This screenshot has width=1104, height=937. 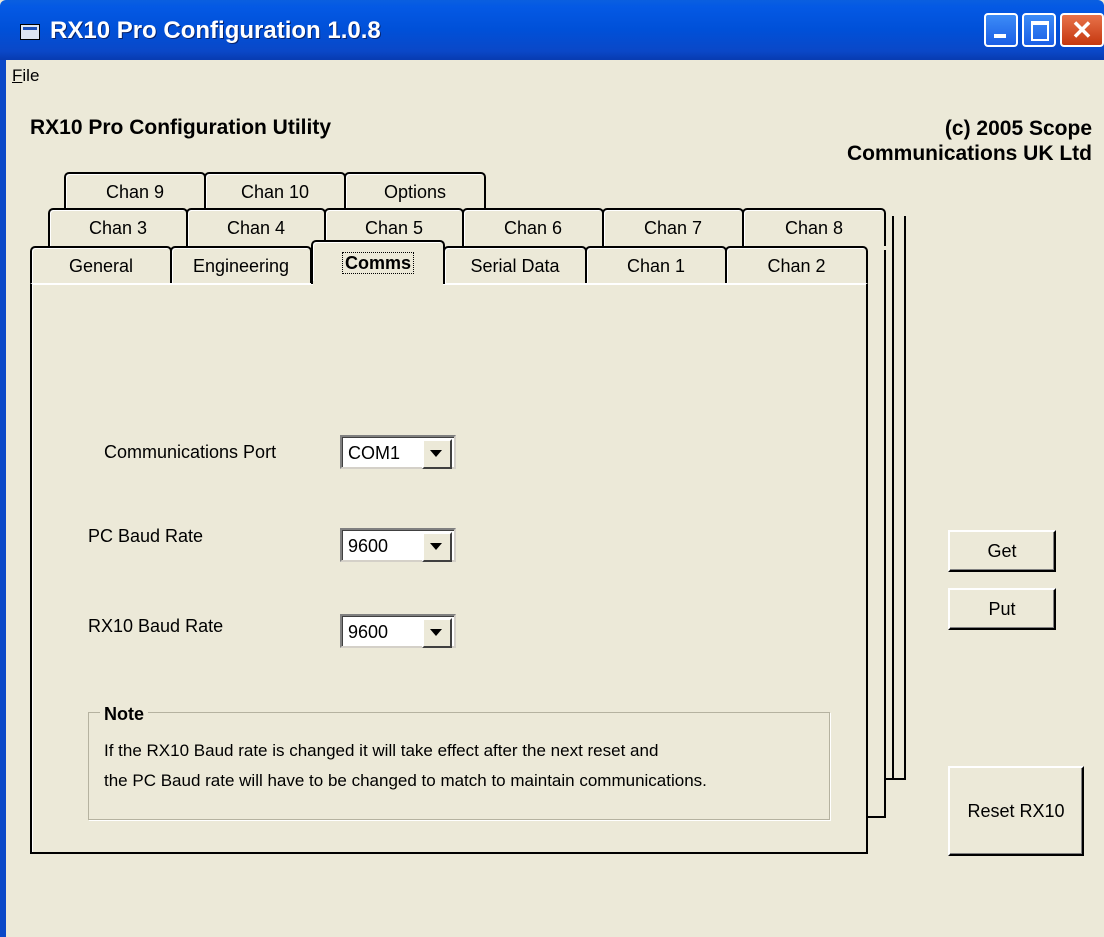 I want to click on tab-chan-3: Chan 3, so click(x=118, y=227).